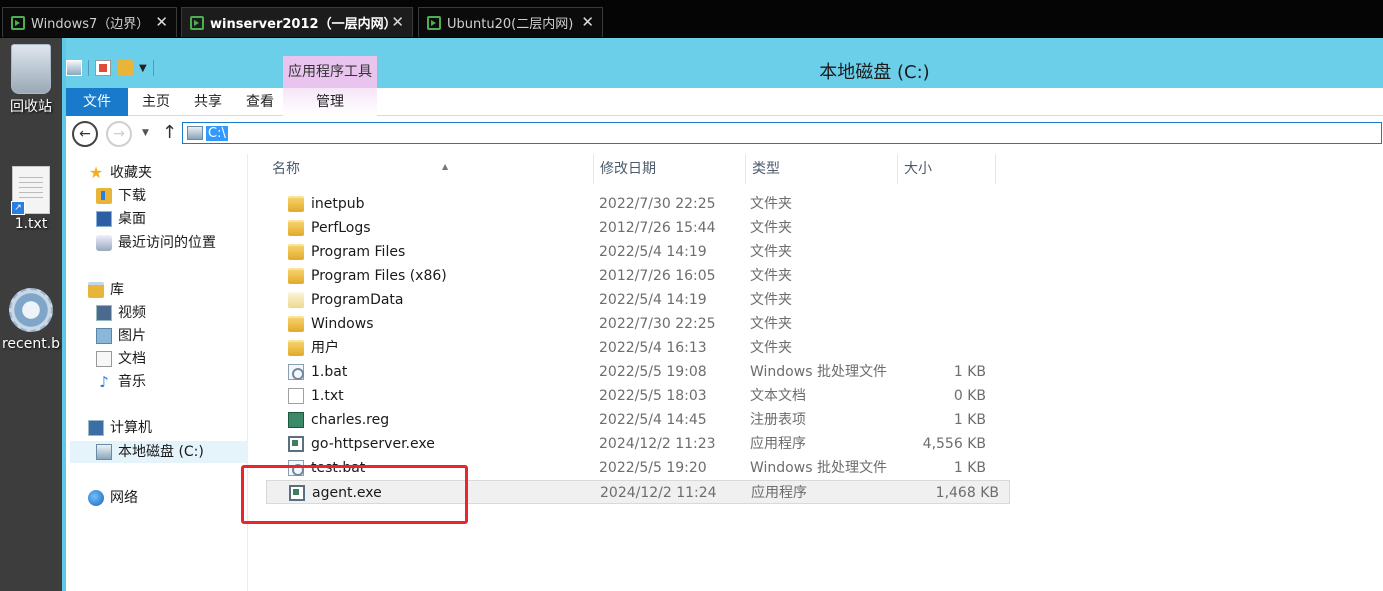 The height and width of the screenshot is (591, 1383). I want to click on nav-label: 音乐, so click(132, 382).